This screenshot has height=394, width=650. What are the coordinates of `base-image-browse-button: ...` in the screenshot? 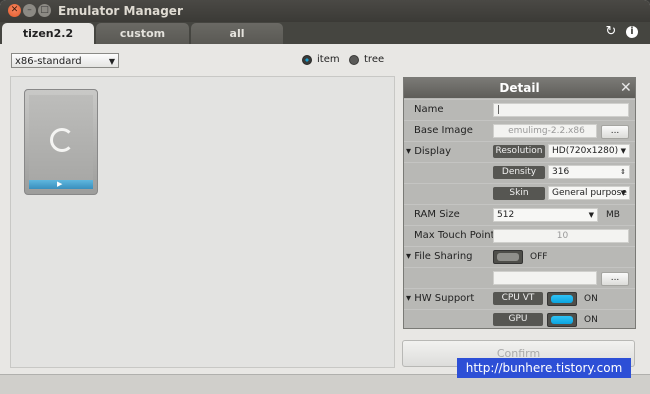 It's located at (615, 132).